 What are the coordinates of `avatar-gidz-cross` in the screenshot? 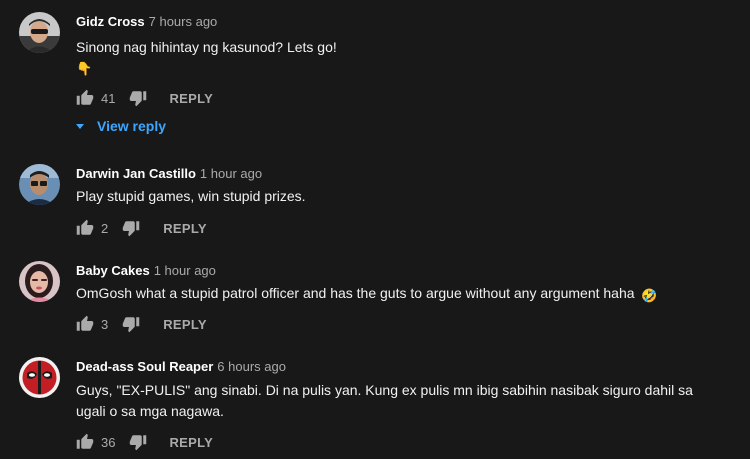 It's located at (39, 32).